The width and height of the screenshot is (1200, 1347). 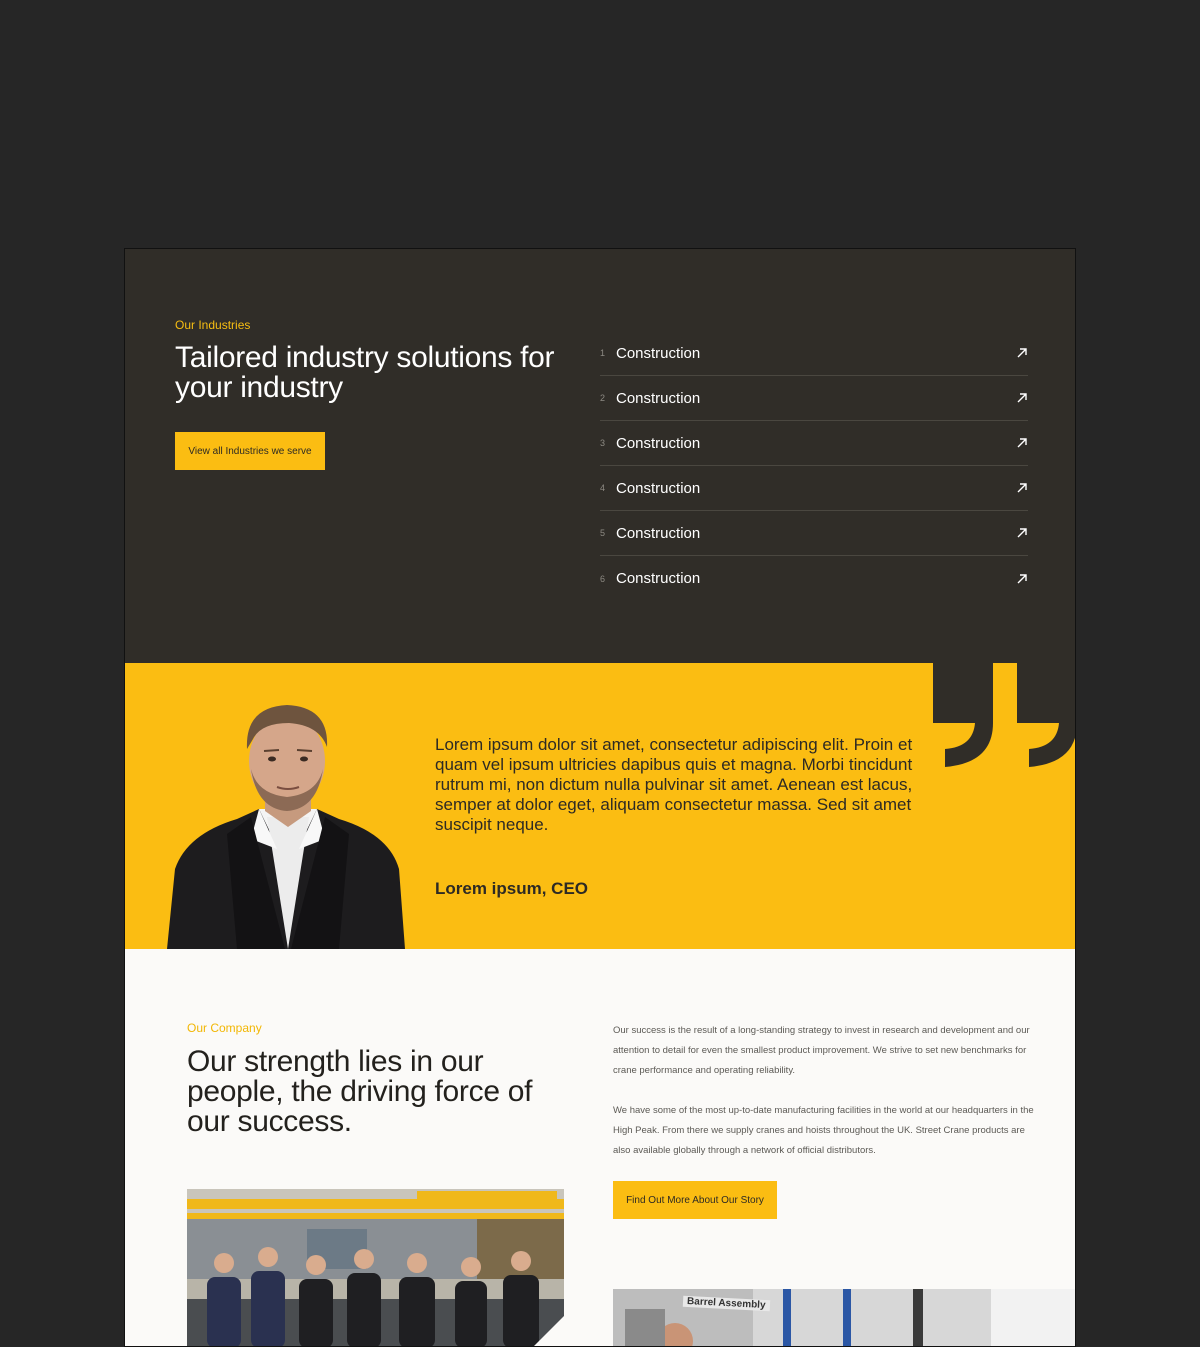 What do you see at coordinates (814, 398) in the screenshot?
I see `industry-item: 2 Construction` at bounding box center [814, 398].